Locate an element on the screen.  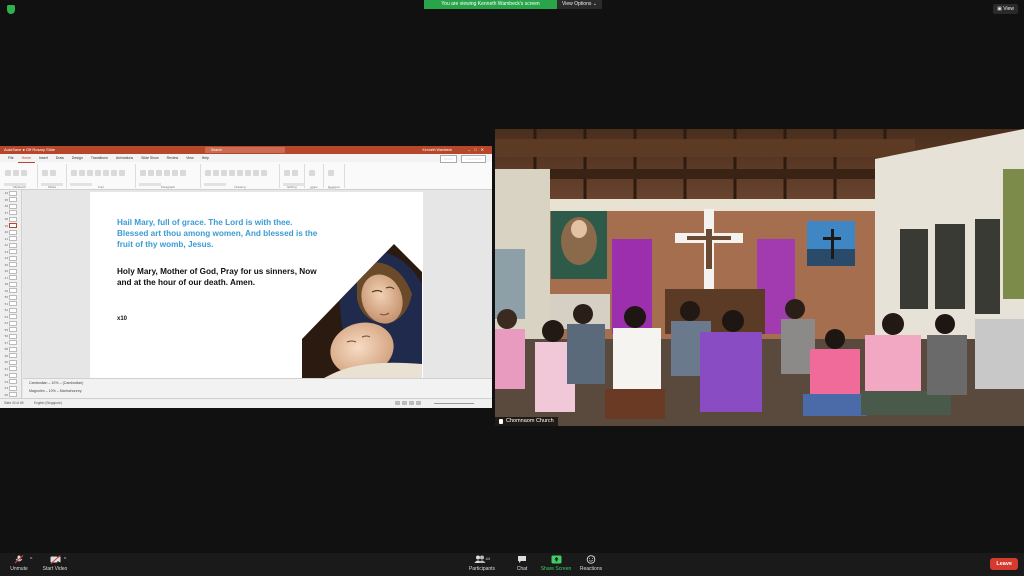
ppt-tab-transitions: Transitions is located at coordinates (99, 158).